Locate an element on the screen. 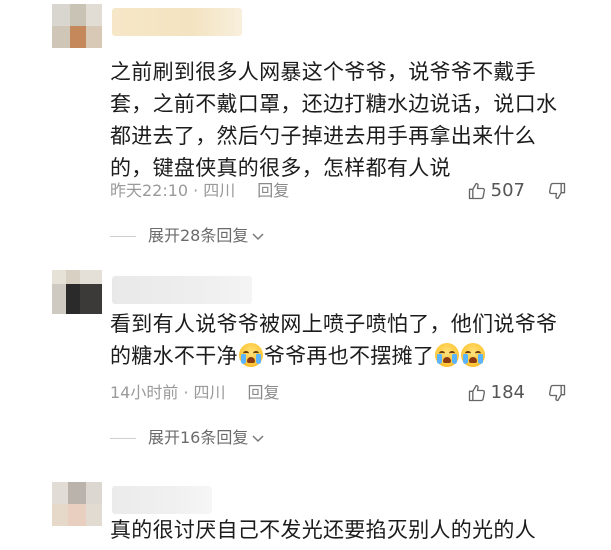 The height and width of the screenshot is (550, 611). comment-text: 看到有人说爷爷被网上喷子喷怕了，他们说爷爷 的糖水不干净 爷爷再也不摆摊了 is located at coordinates (345, 340).